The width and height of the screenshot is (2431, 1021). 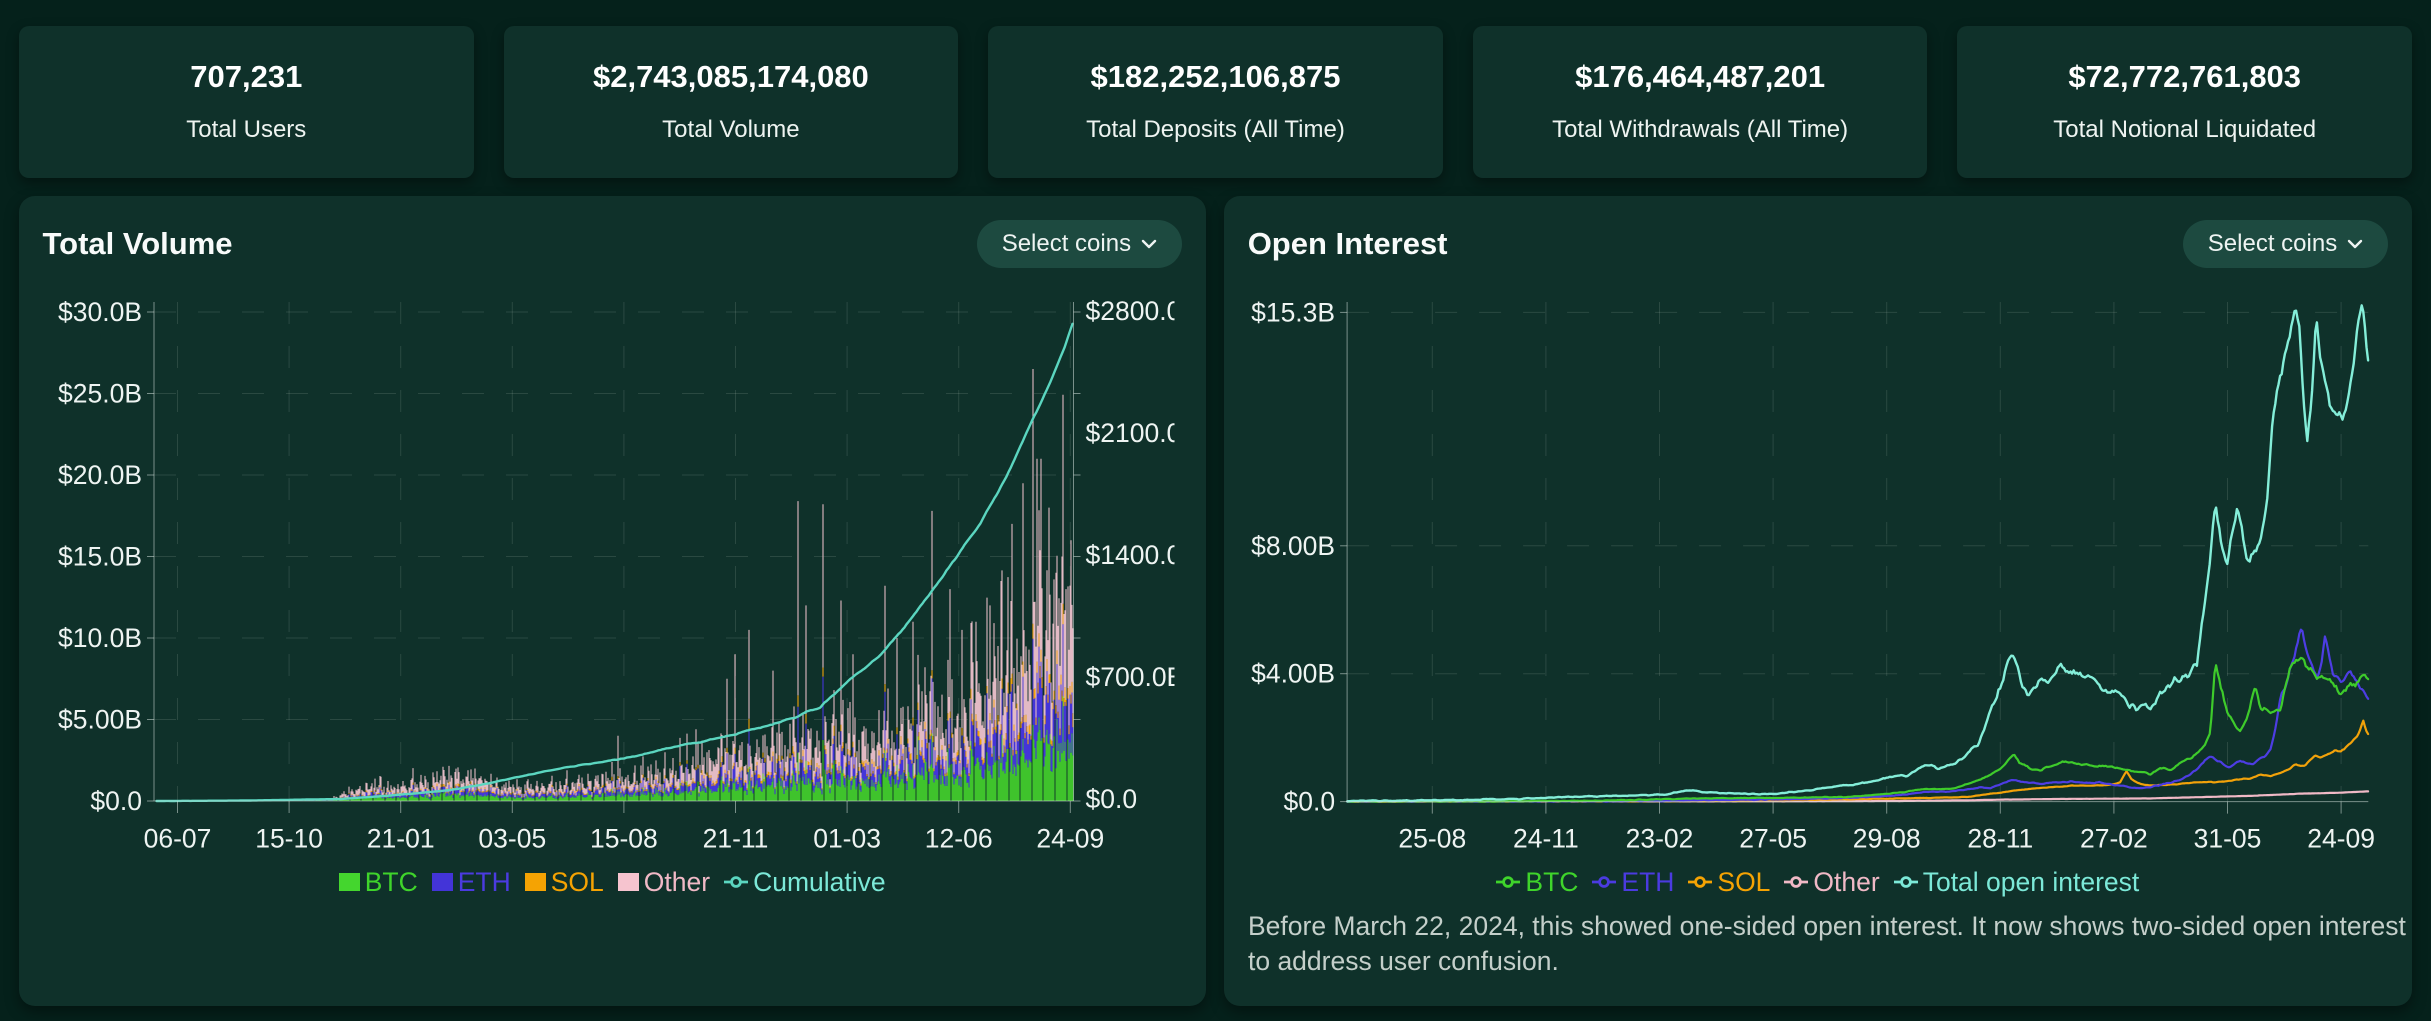 I want to click on svg-text: 25-08, so click(x=1432, y=839).